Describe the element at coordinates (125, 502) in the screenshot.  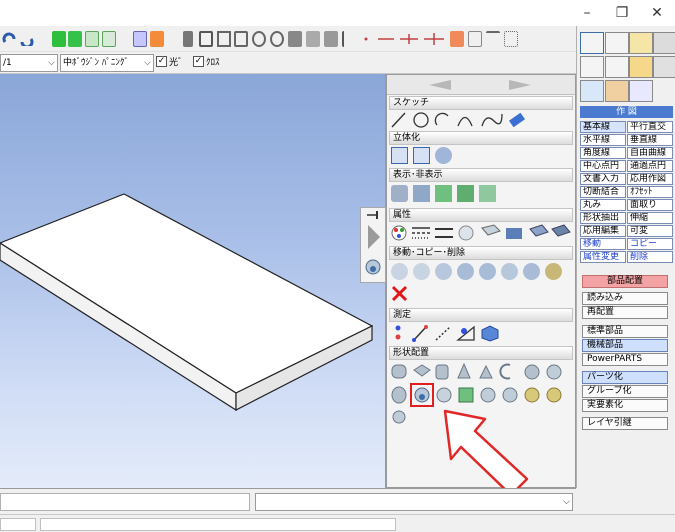
I see `command-input` at that location.